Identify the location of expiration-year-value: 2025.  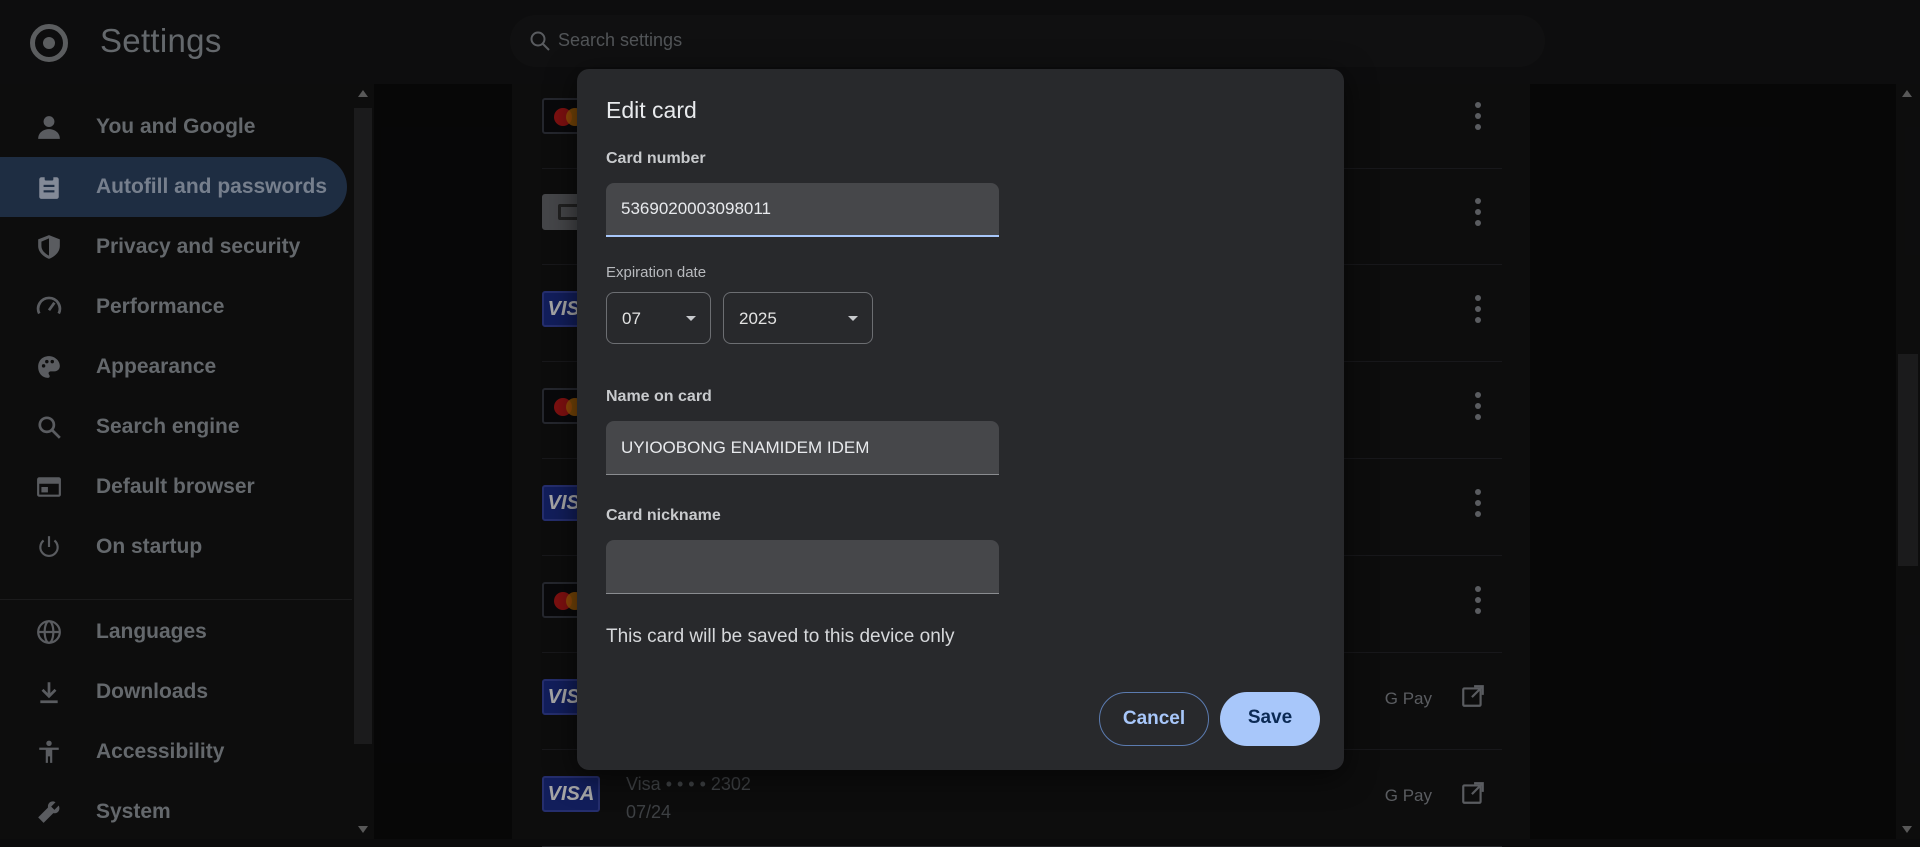
(758, 318).